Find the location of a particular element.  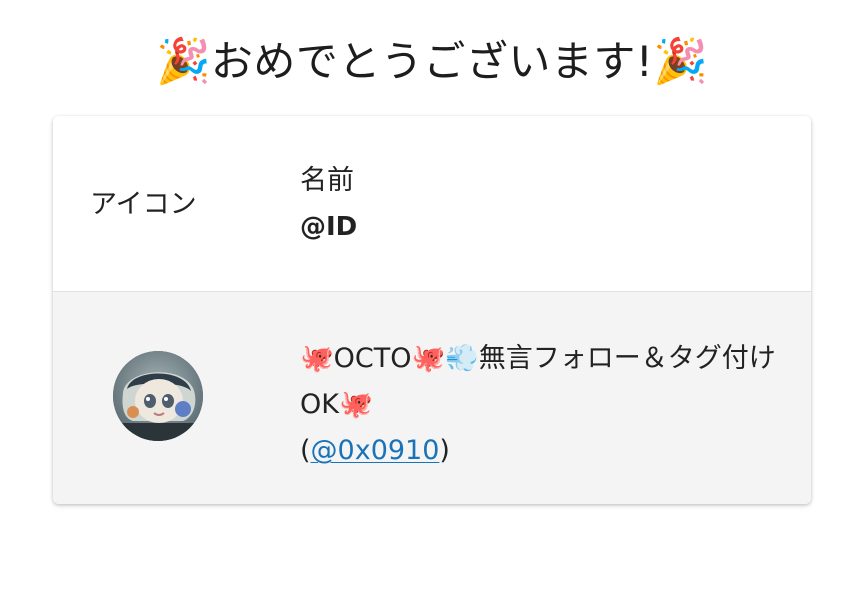

page-title: おめでとうございます! is located at coordinates (432, 61).